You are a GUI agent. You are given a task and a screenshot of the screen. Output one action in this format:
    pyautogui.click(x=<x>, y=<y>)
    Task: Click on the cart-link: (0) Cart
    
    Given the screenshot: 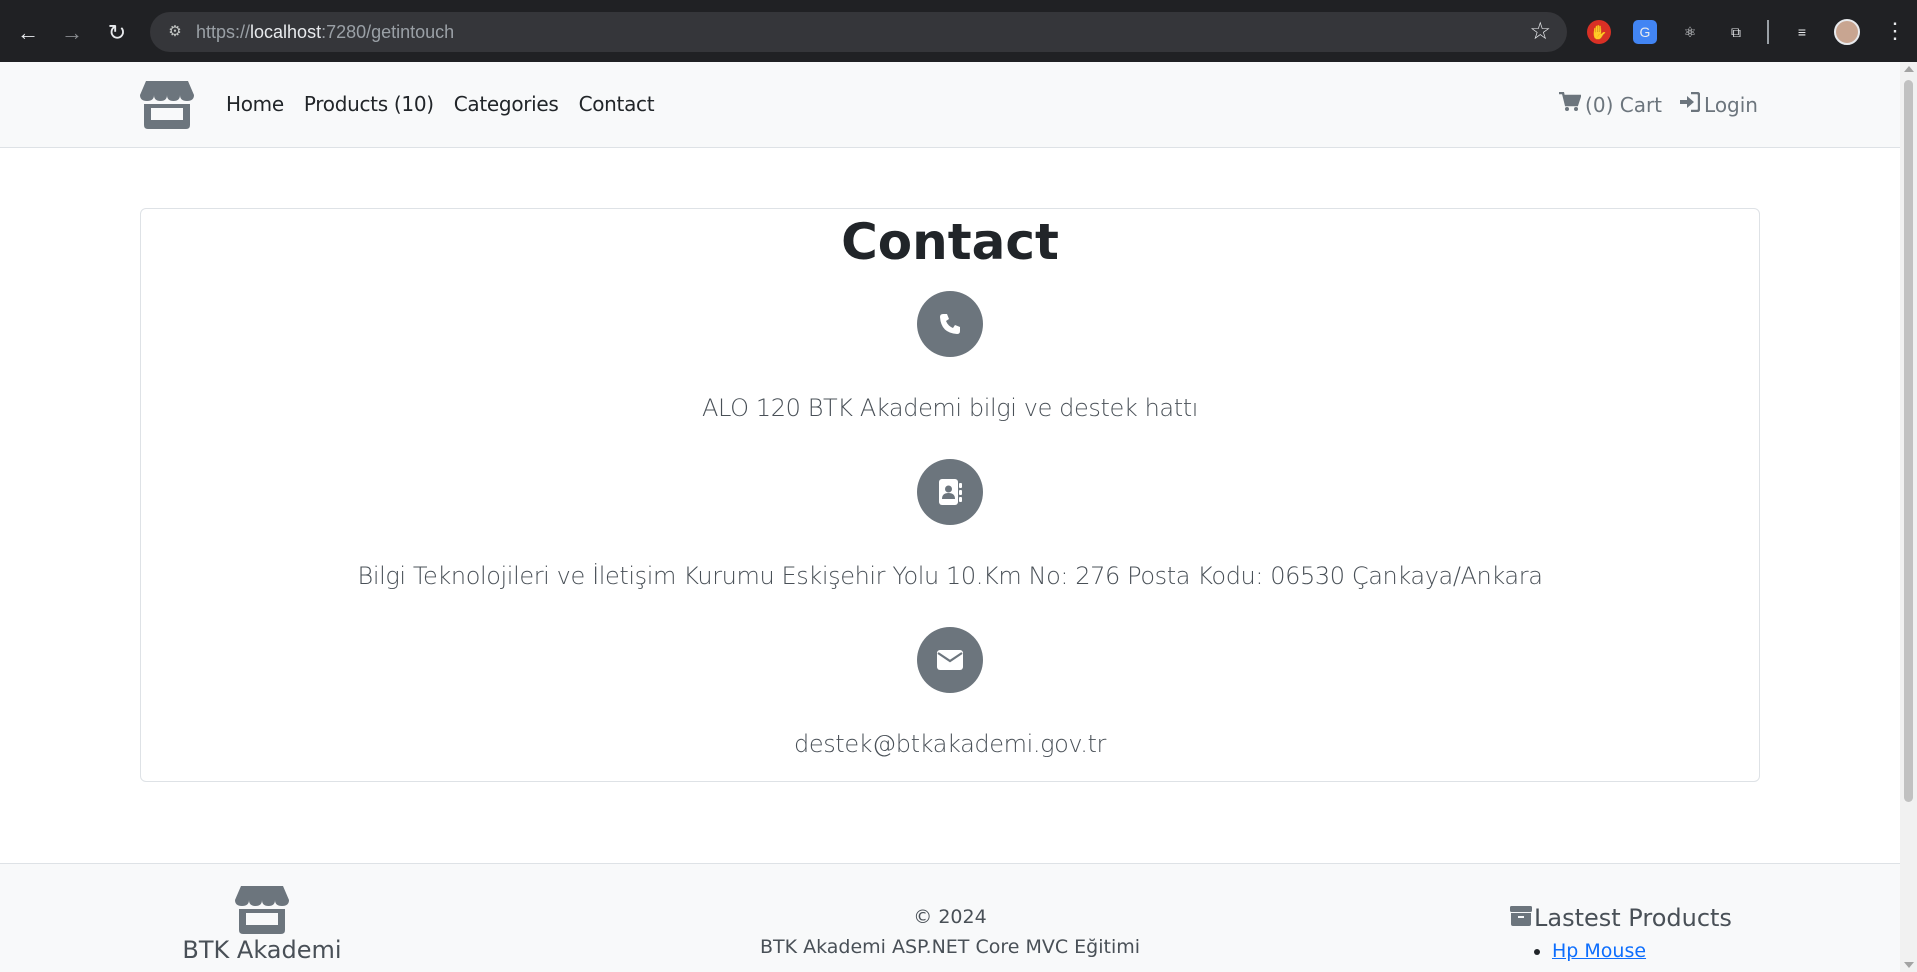 What is the action you would take?
    pyautogui.click(x=1611, y=104)
    